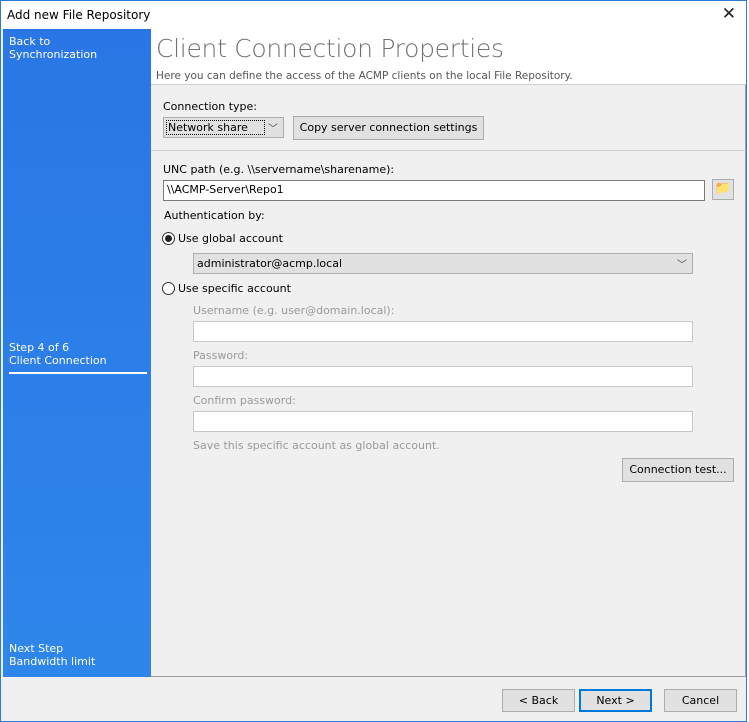 The width and height of the screenshot is (749, 722). What do you see at coordinates (64, 48) in the screenshot?
I see `back-to-synchronization-link: Back to Synchronization` at bounding box center [64, 48].